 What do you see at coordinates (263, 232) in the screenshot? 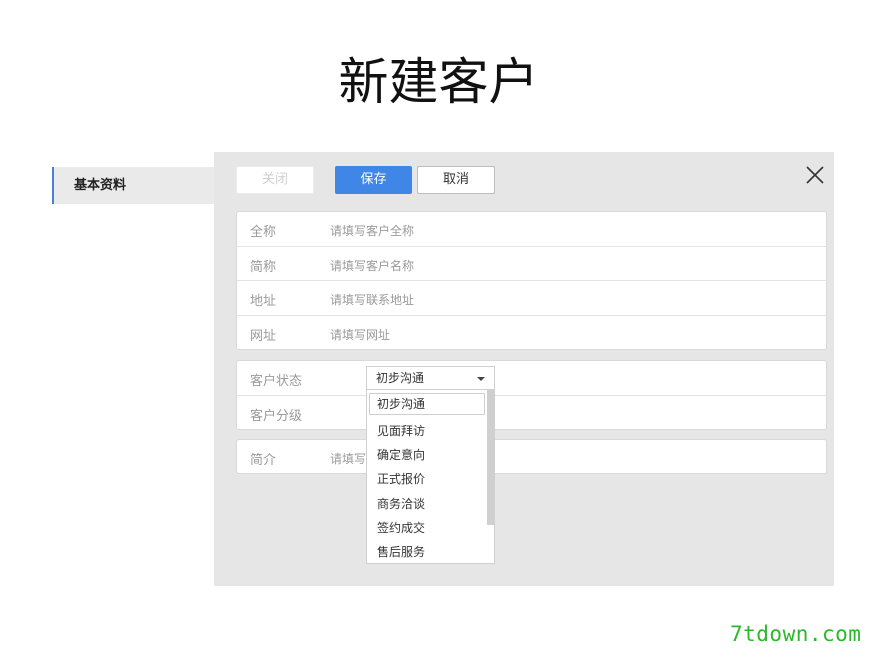
I see `field-label: 全称` at bounding box center [263, 232].